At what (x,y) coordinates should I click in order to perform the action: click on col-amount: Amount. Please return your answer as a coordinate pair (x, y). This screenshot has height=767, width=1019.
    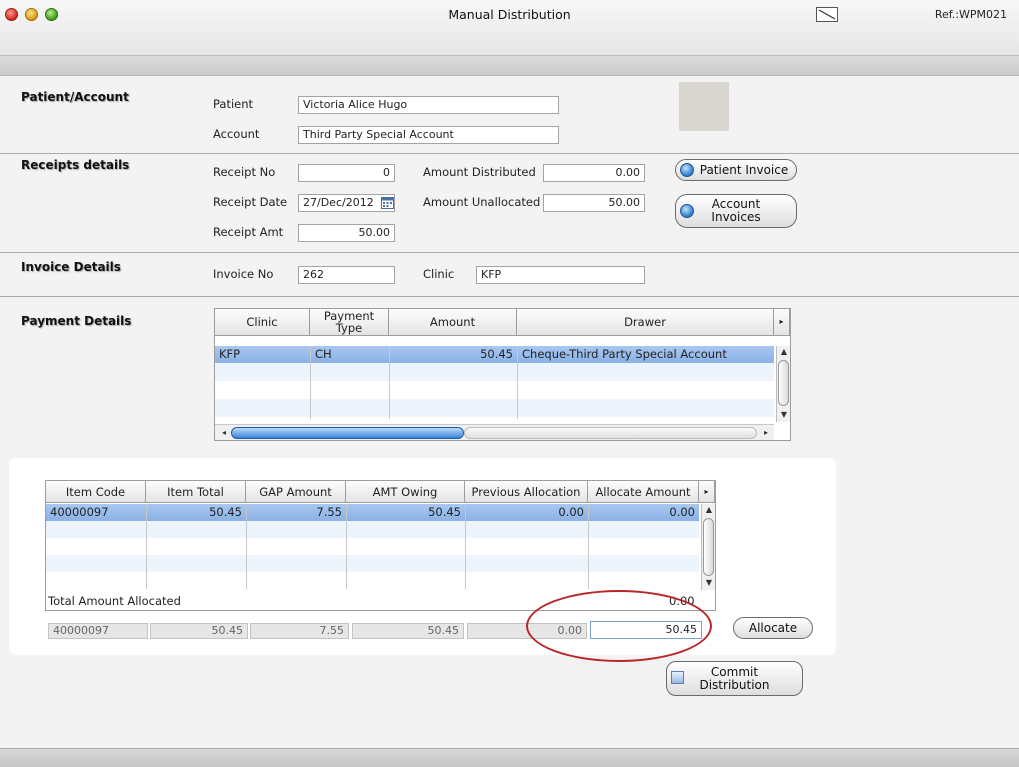
    Looking at the image, I should click on (453, 322).